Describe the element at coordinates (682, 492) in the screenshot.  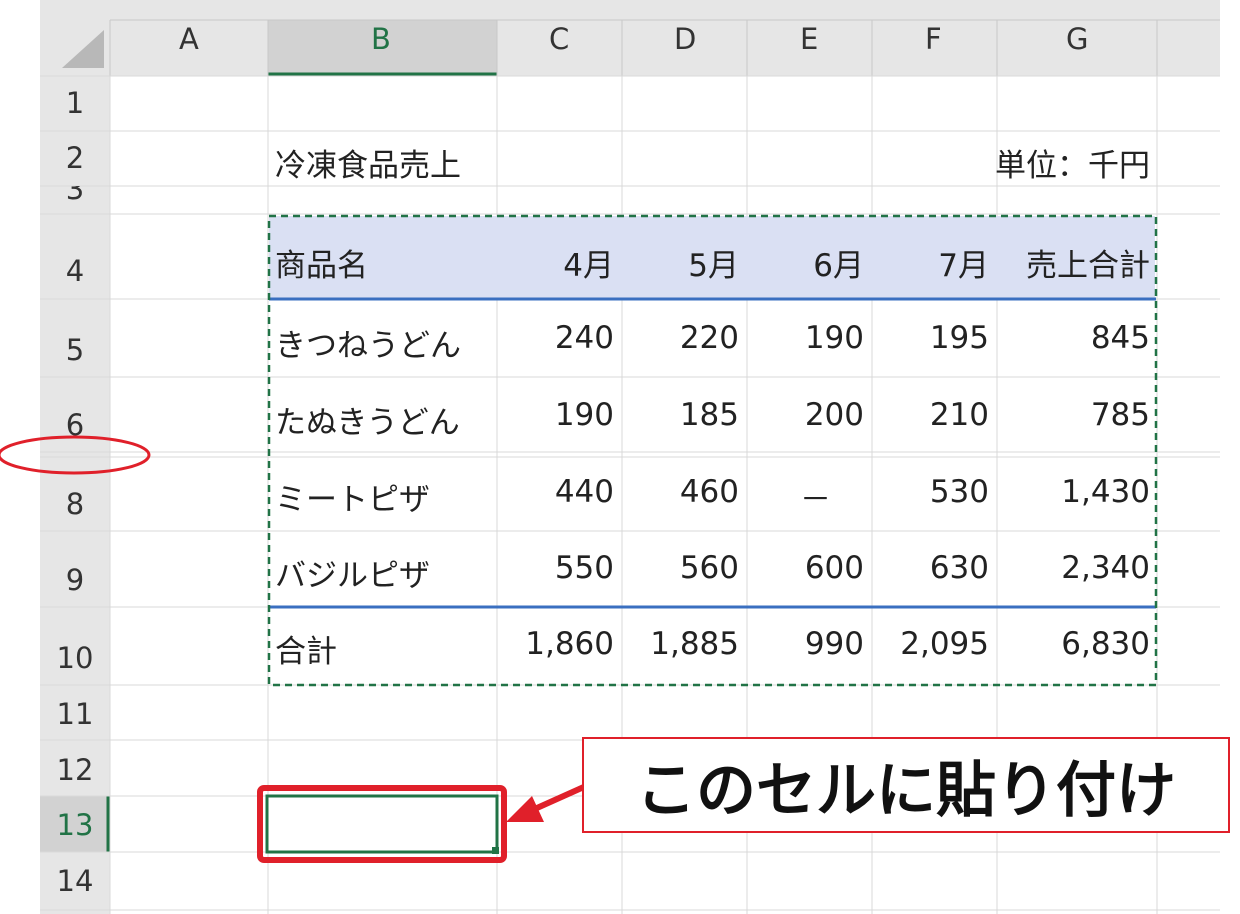
I see `sales-may: 460` at that location.